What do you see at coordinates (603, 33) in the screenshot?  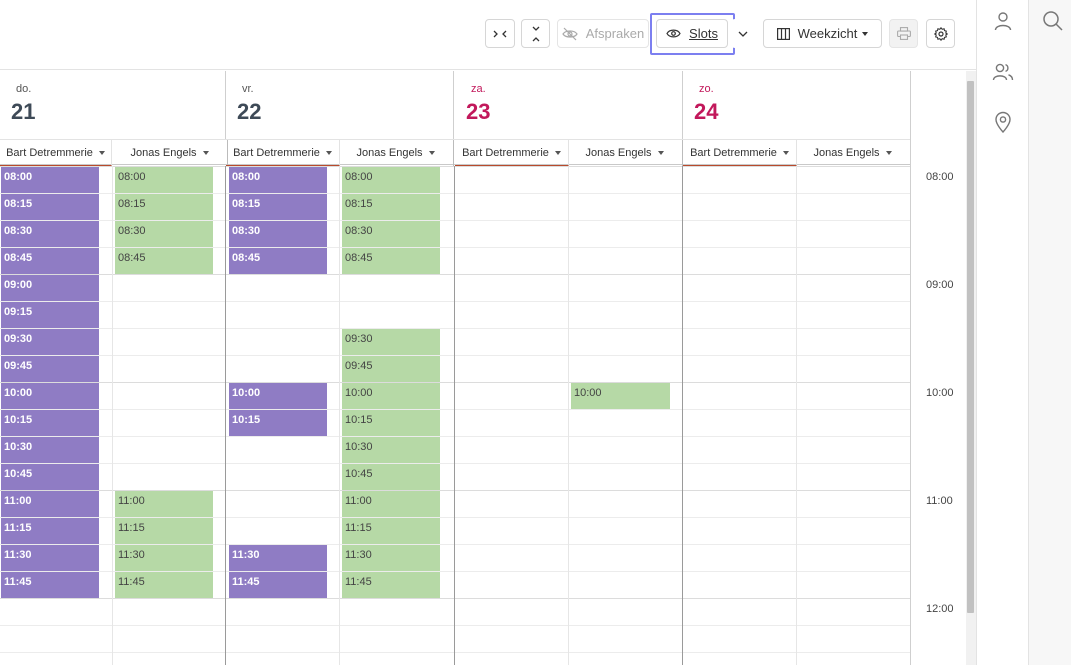 I see `appointments-toggle-button: Afspraken` at bounding box center [603, 33].